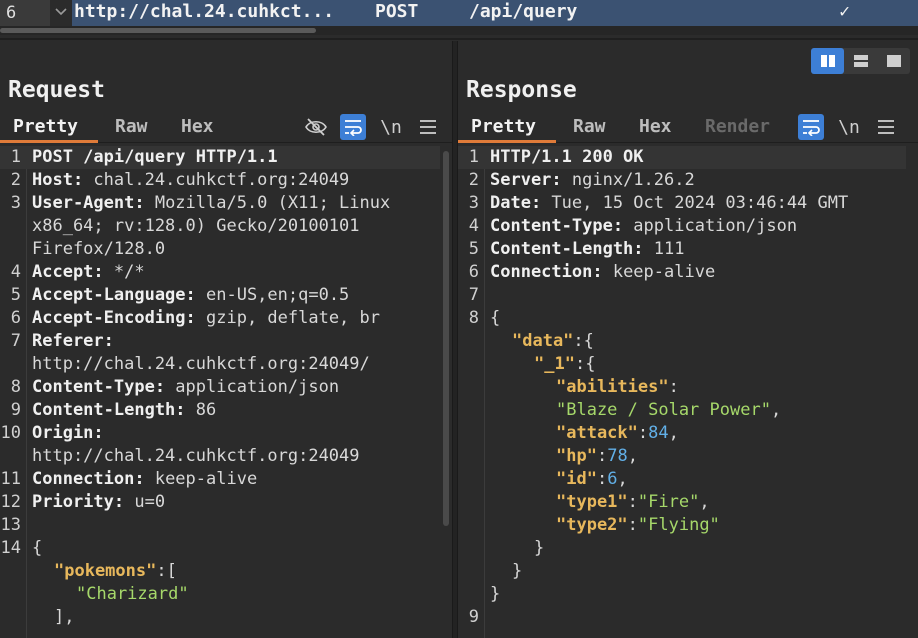  What do you see at coordinates (737, 128) in the screenshot?
I see `response-tab-render: Render` at bounding box center [737, 128].